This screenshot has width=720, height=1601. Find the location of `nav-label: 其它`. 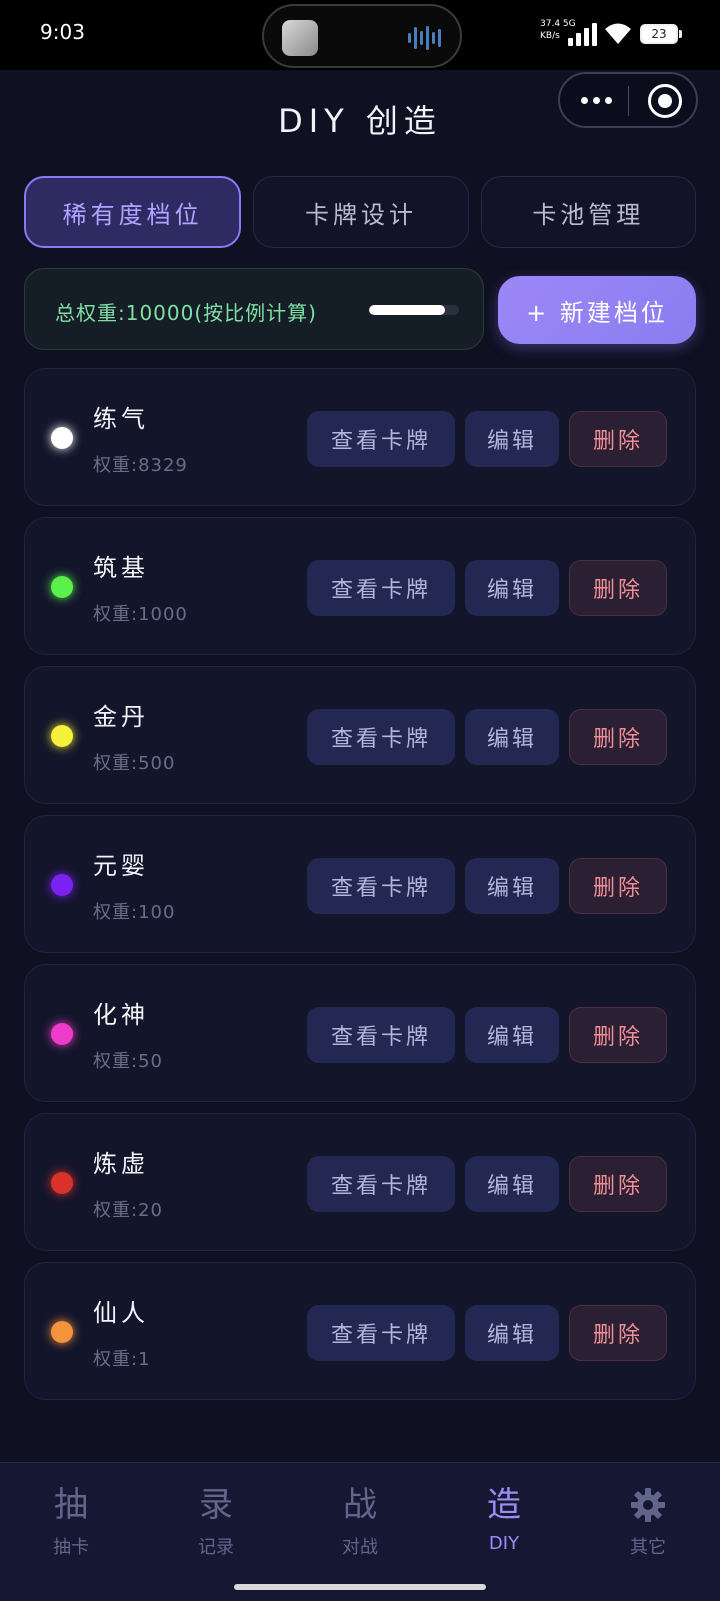

nav-label: 其它 is located at coordinates (648, 1547).